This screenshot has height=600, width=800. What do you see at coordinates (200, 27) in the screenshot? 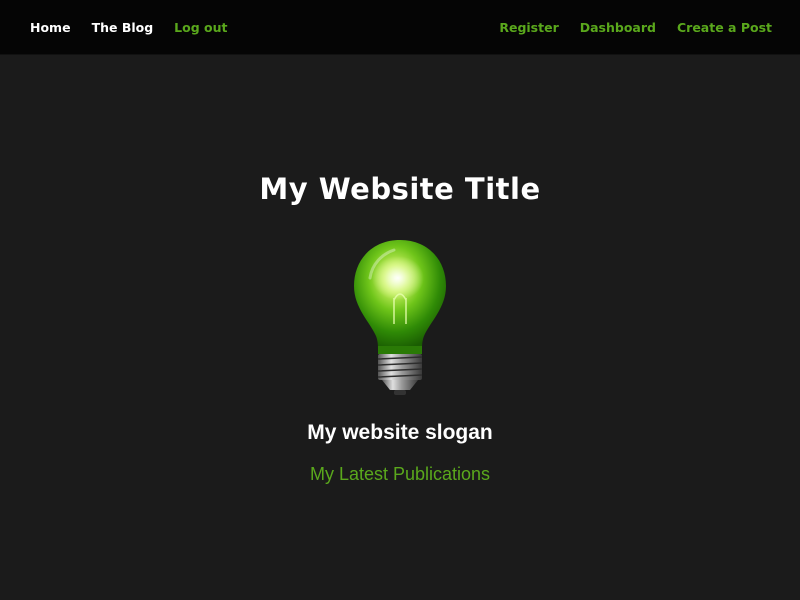
I see `nav-logout-link: Log out` at bounding box center [200, 27].